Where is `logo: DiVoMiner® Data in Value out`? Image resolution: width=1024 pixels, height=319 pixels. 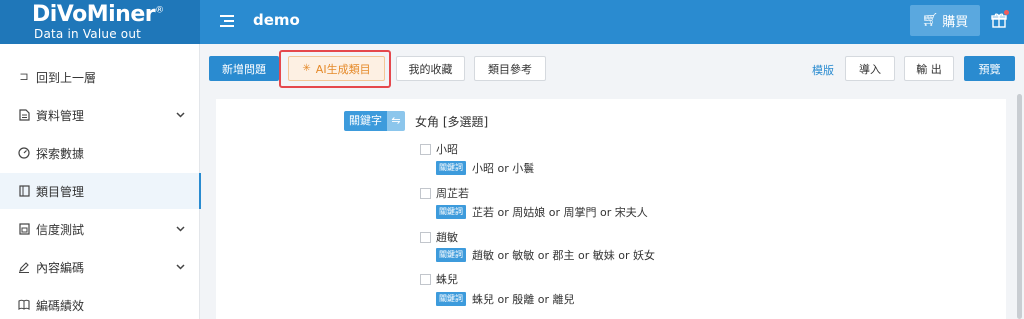 logo: DiVoMiner® Data in Value out is located at coordinates (100, 22).